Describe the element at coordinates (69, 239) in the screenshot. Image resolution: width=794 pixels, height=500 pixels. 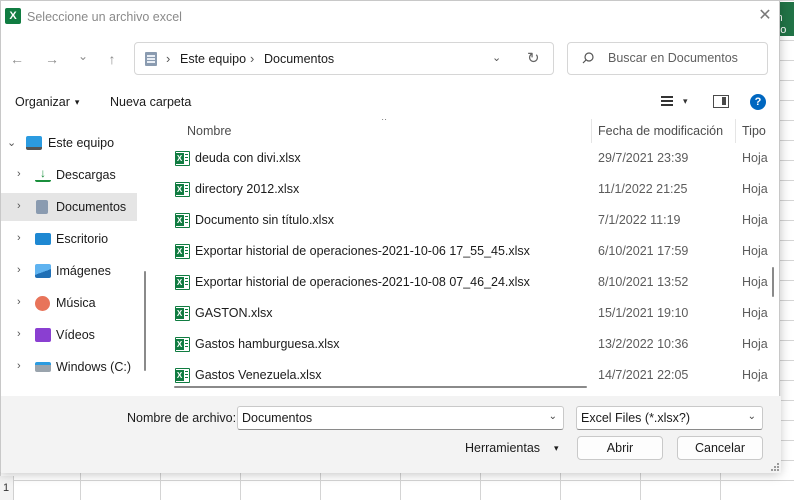
I see `sidebar-item-escritorio: › Escritorio` at that location.